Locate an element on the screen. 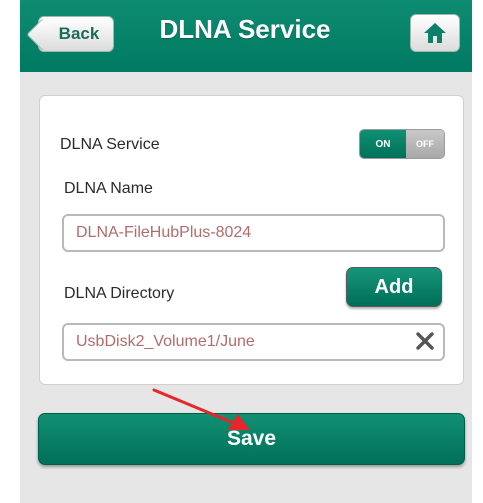  add-button-label: Add is located at coordinates (394, 286).